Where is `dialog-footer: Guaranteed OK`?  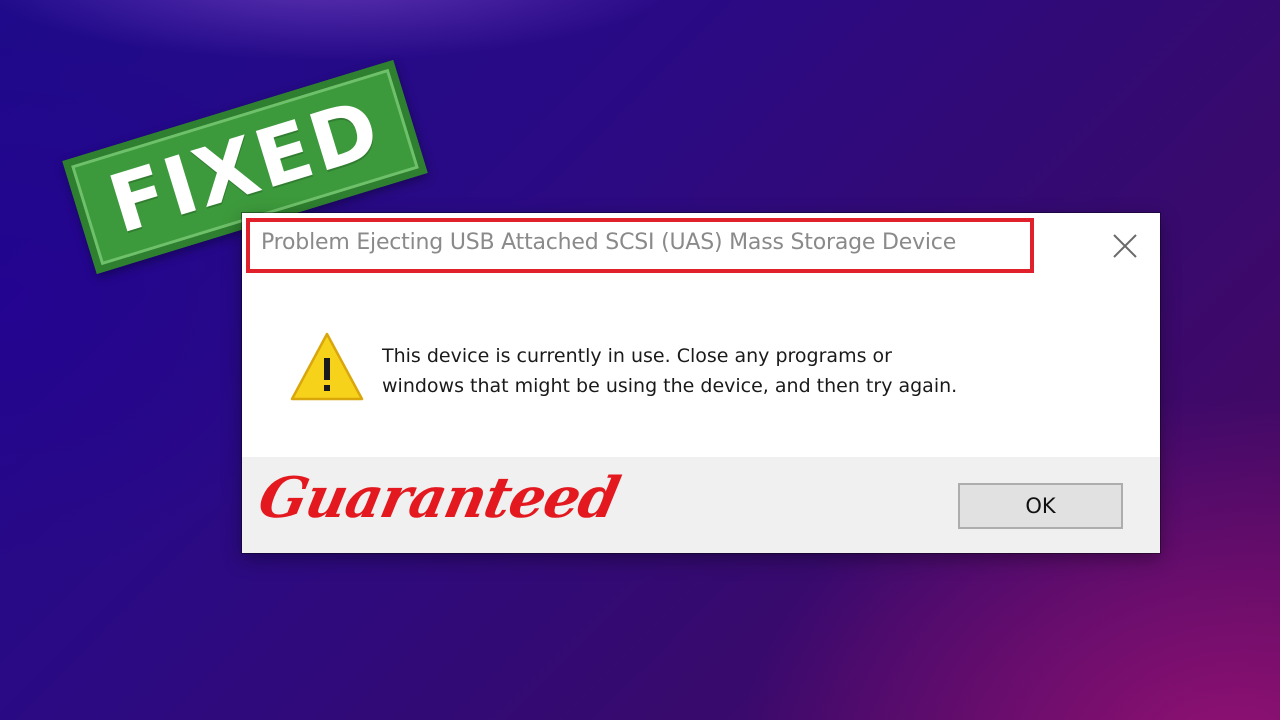 dialog-footer: Guaranteed OK is located at coordinates (701, 505).